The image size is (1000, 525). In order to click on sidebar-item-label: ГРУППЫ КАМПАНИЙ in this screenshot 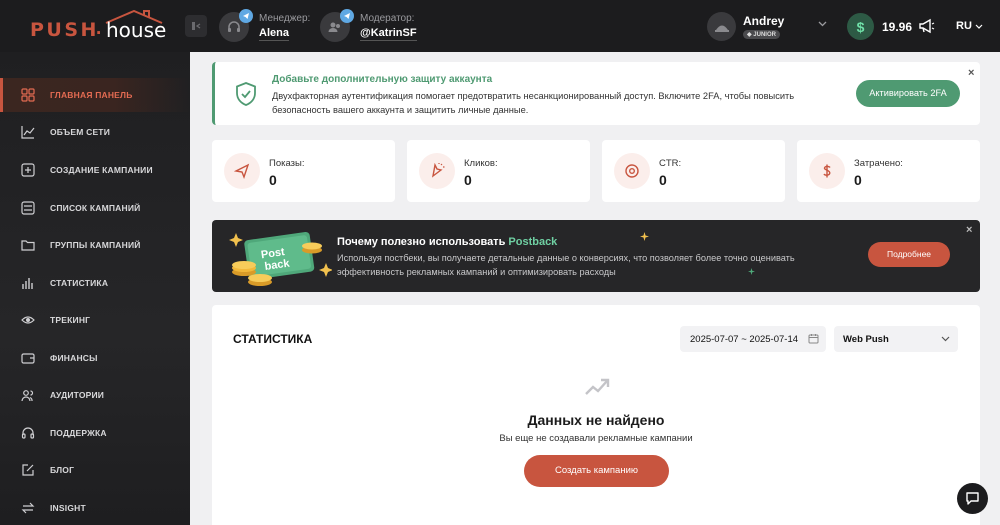, I will do `click(95, 245)`.